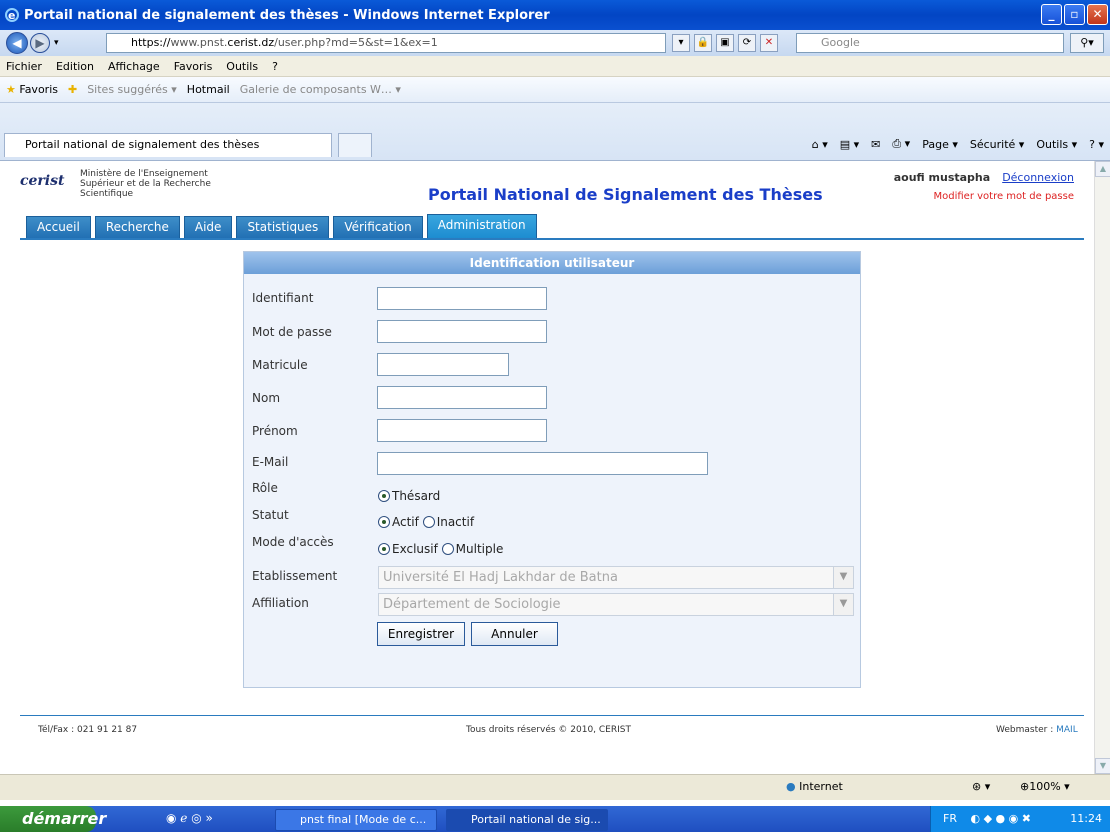 Image resolution: width=1110 pixels, height=832 pixels. What do you see at coordinates (940, 144) in the screenshot?
I see `page-menu: Page ▾` at bounding box center [940, 144].